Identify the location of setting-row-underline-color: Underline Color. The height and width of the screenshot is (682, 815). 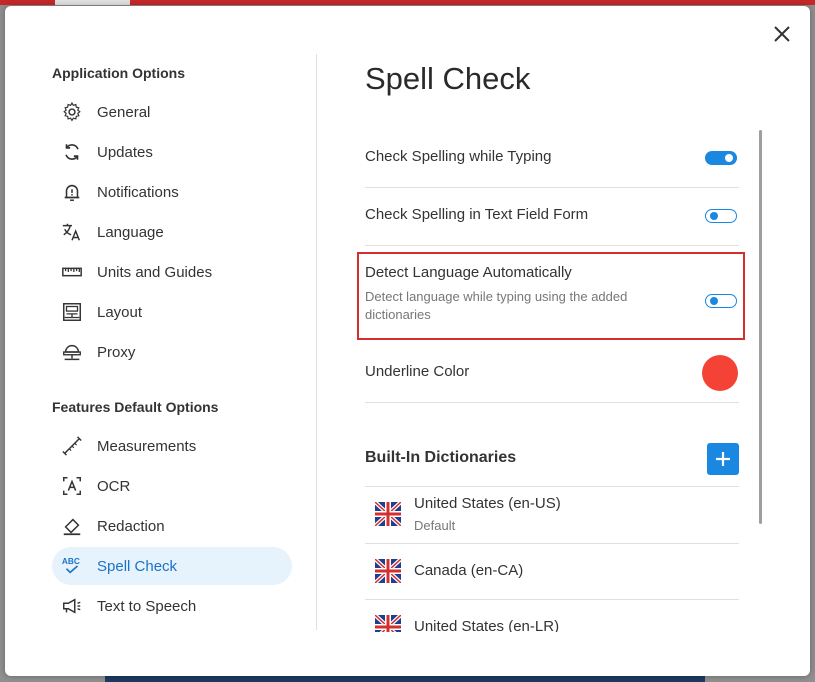
(552, 374).